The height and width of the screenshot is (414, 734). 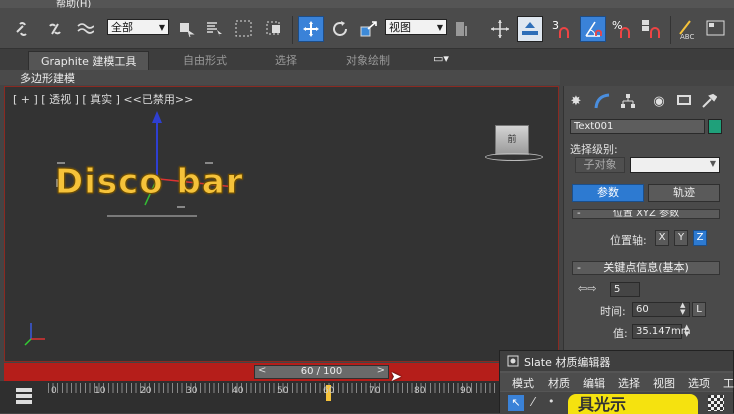 What do you see at coordinates (420, 391) in the screenshot?
I see `tick-label: 80` at bounding box center [420, 391].